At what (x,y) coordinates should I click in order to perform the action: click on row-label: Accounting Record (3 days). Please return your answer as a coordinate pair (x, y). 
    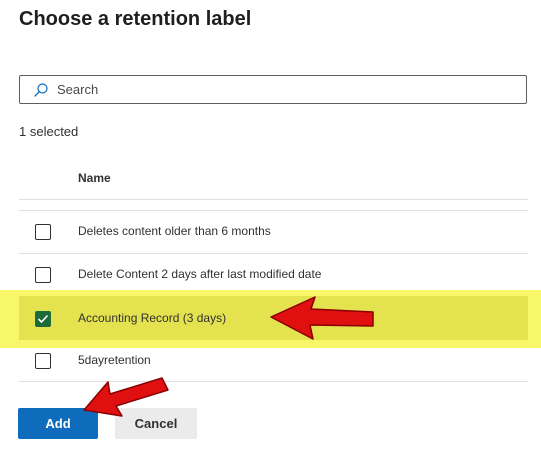
    Looking at the image, I should click on (152, 318).